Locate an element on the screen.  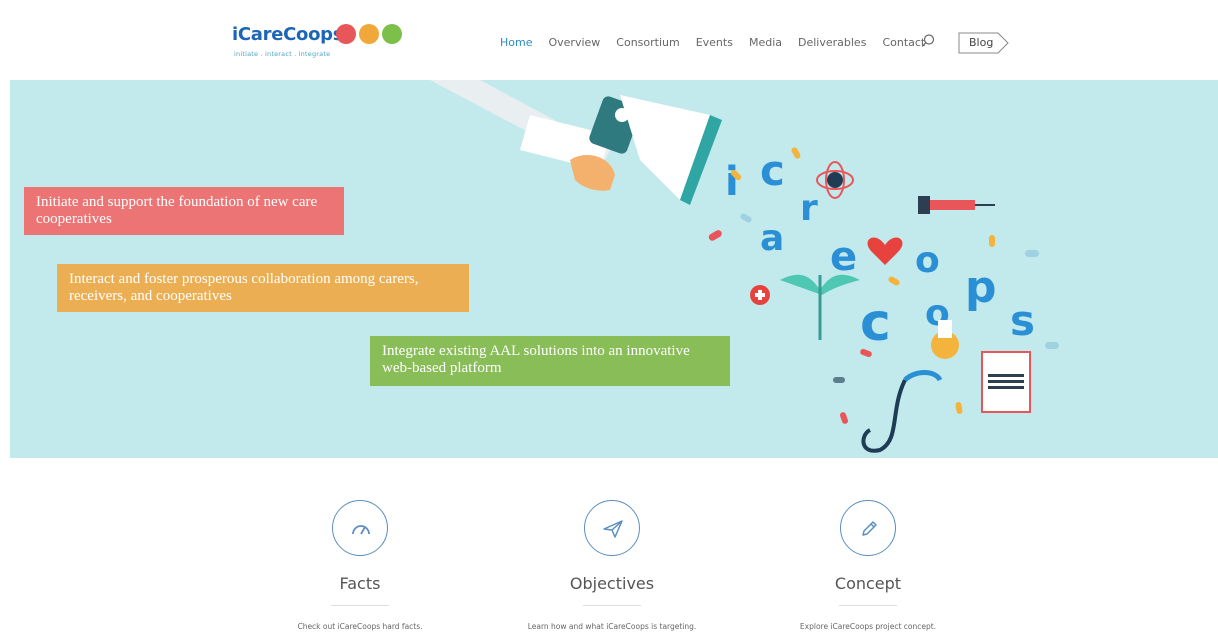
logo-dot-red is located at coordinates (346, 34).